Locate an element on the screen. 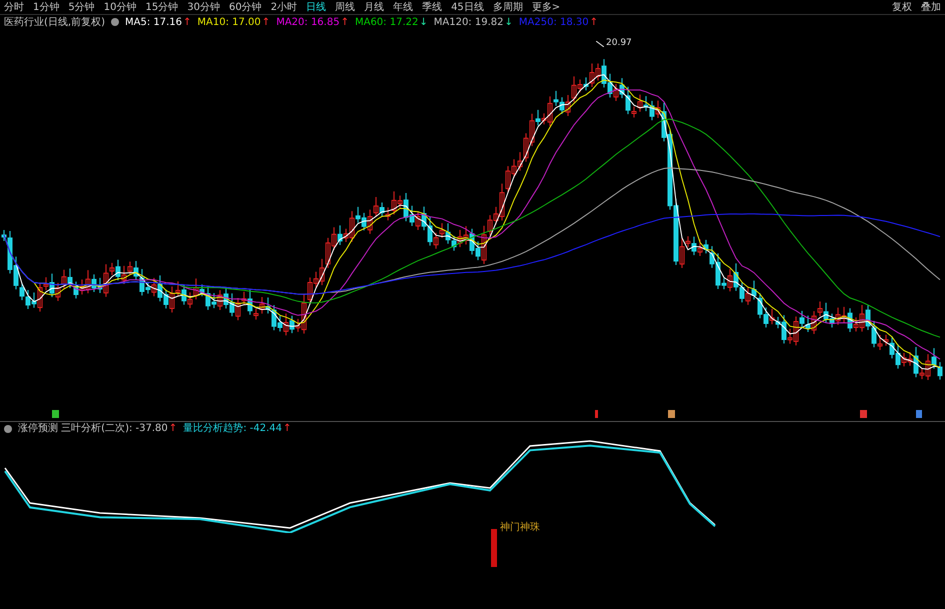 This screenshot has width=945, height=609. period-tab: 5分钟 is located at coordinates (81, 7).